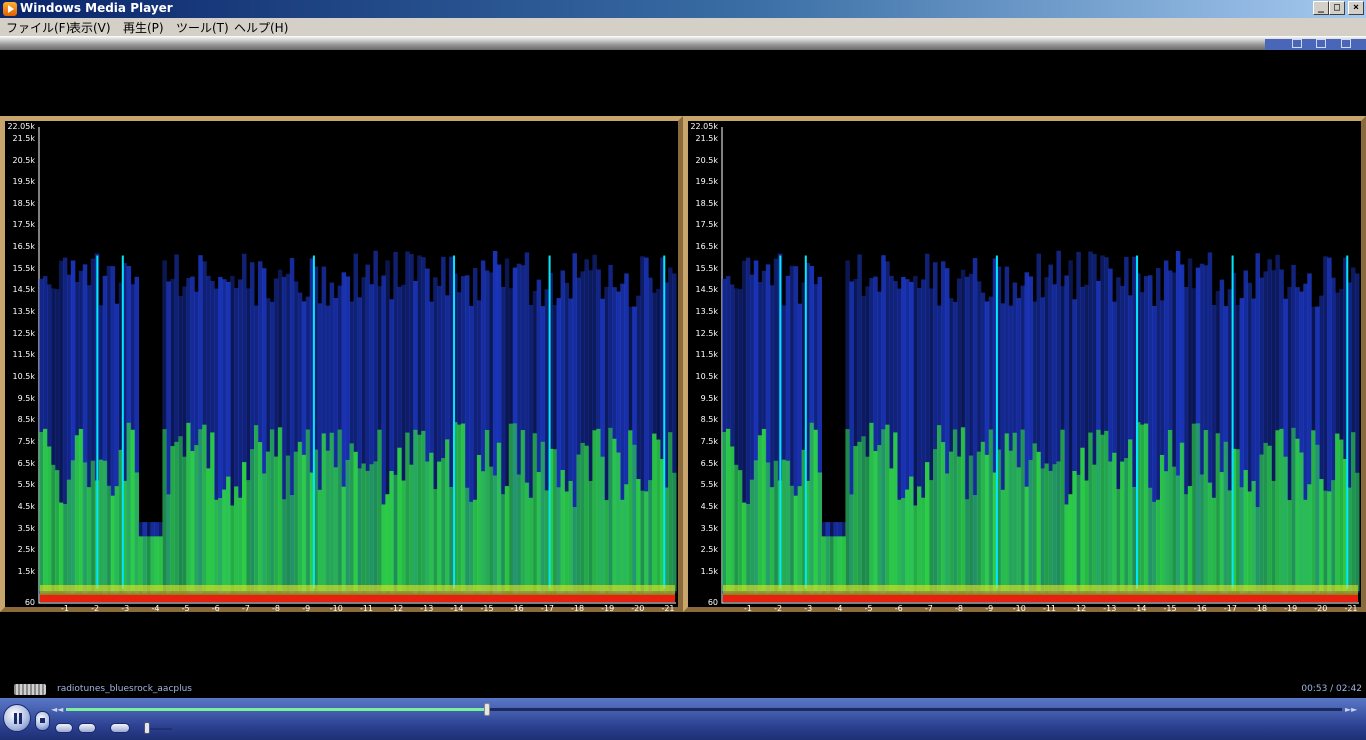 This screenshot has height=740, width=1366. I want to click on fast-forward-icon: ►►, so click(1351, 709).